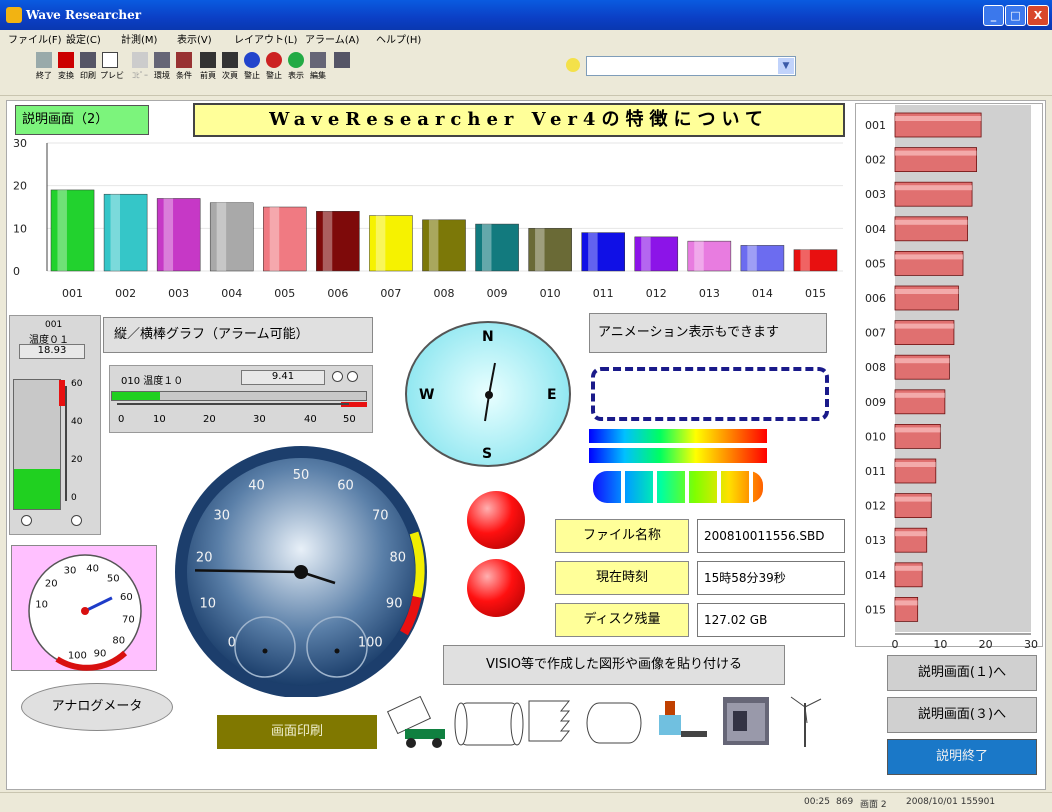  What do you see at coordinates (274, 70) in the screenshot?
I see `toolbar-alarm-stop-2-button: 警止` at bounding box center [274, 70].